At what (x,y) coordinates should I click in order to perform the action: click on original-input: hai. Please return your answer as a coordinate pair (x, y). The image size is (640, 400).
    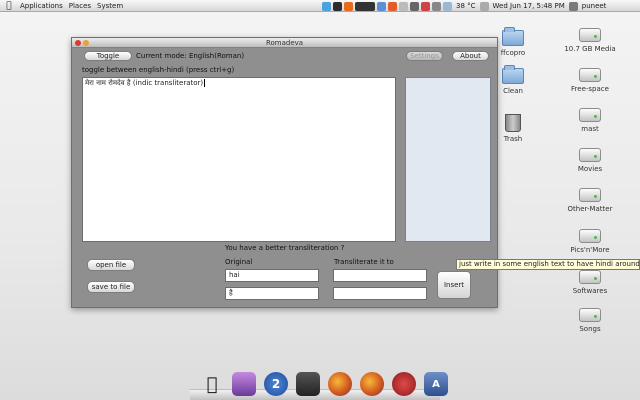
    Looking at the image, I should click on (272, 275).